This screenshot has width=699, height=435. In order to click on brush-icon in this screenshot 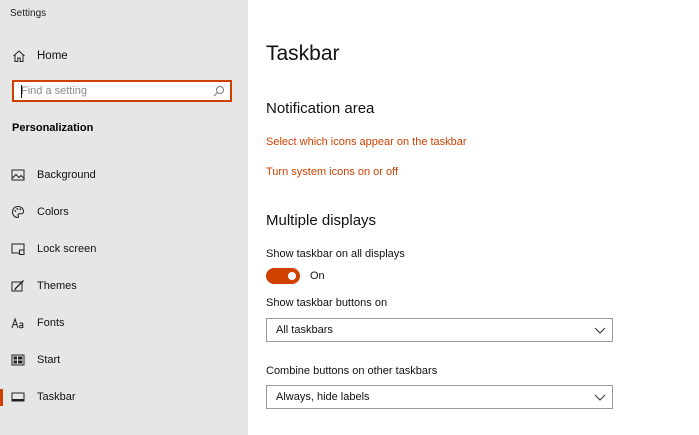, I will do `click(17, 286)`.